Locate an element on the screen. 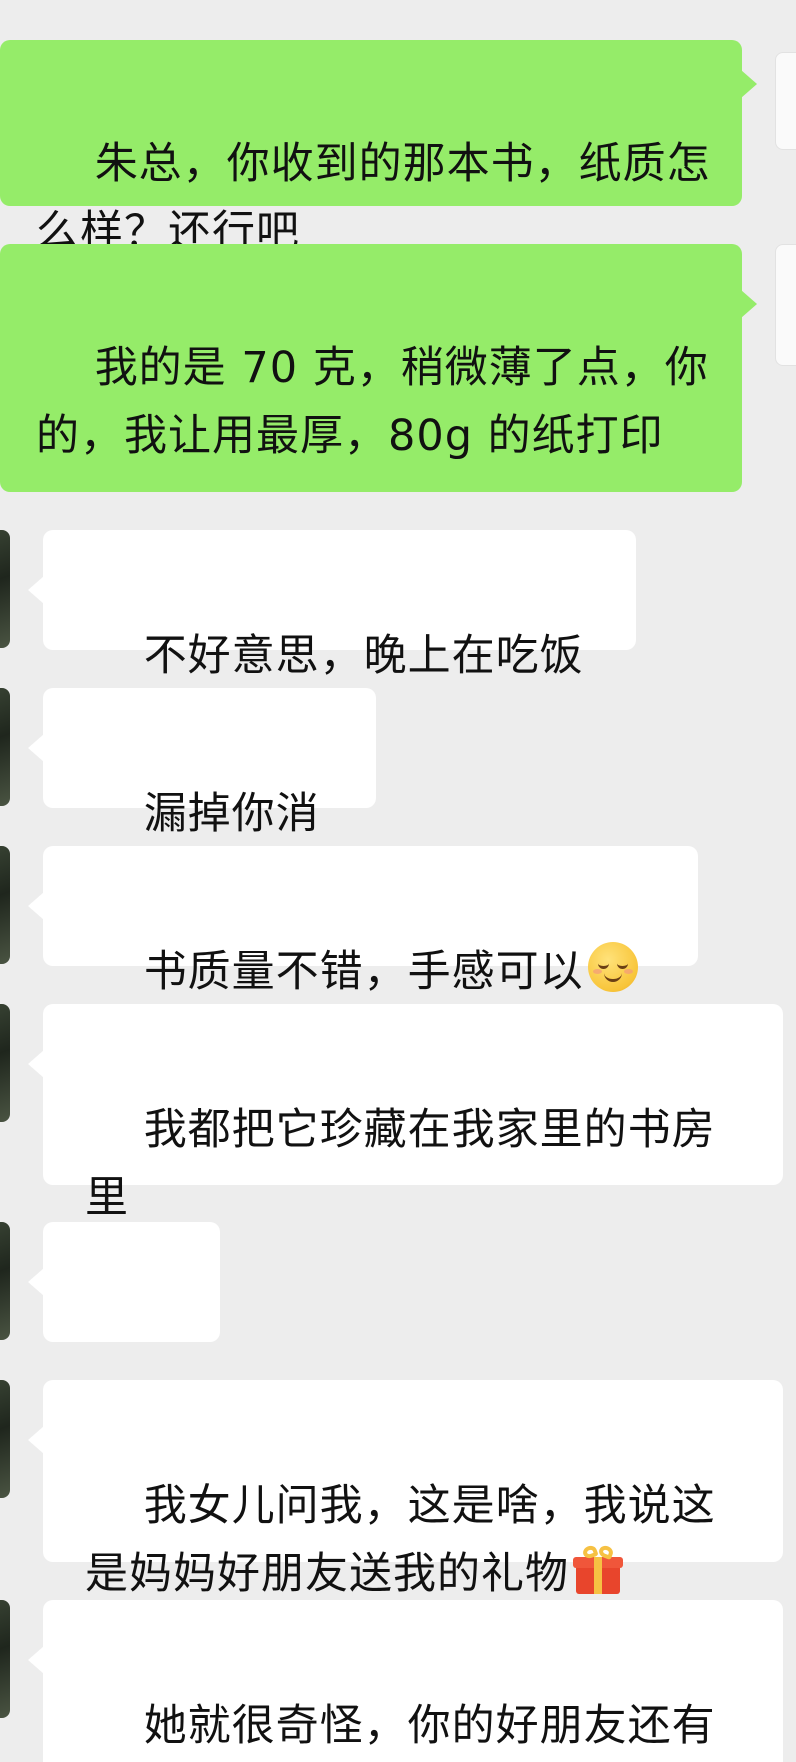  relieved-face-emoji-icon is located at coordinates (612, 967).